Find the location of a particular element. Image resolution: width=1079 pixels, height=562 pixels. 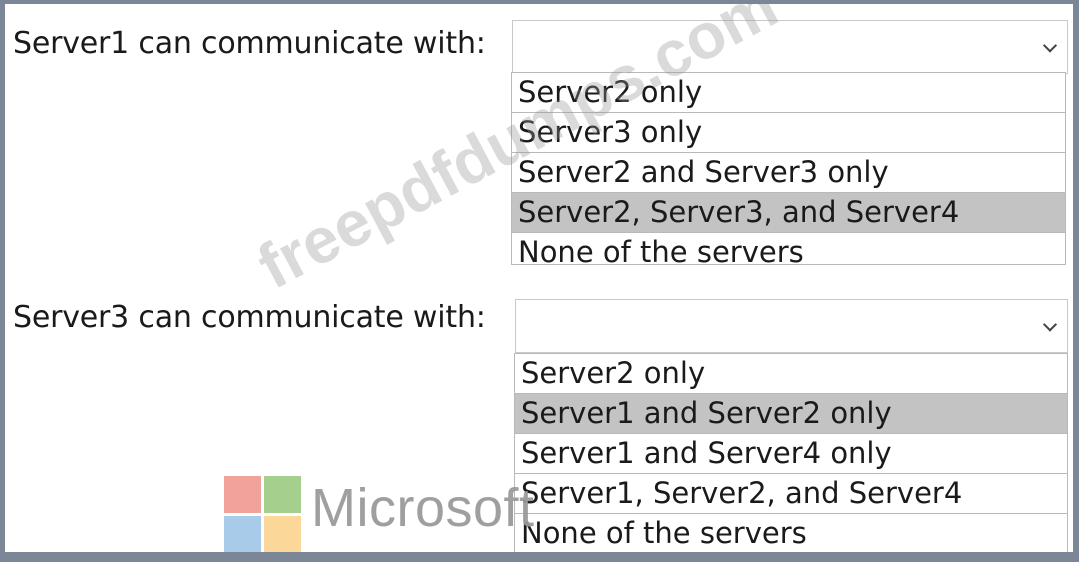

question-2-option: Server2 only is located at coordinates (791, 374).